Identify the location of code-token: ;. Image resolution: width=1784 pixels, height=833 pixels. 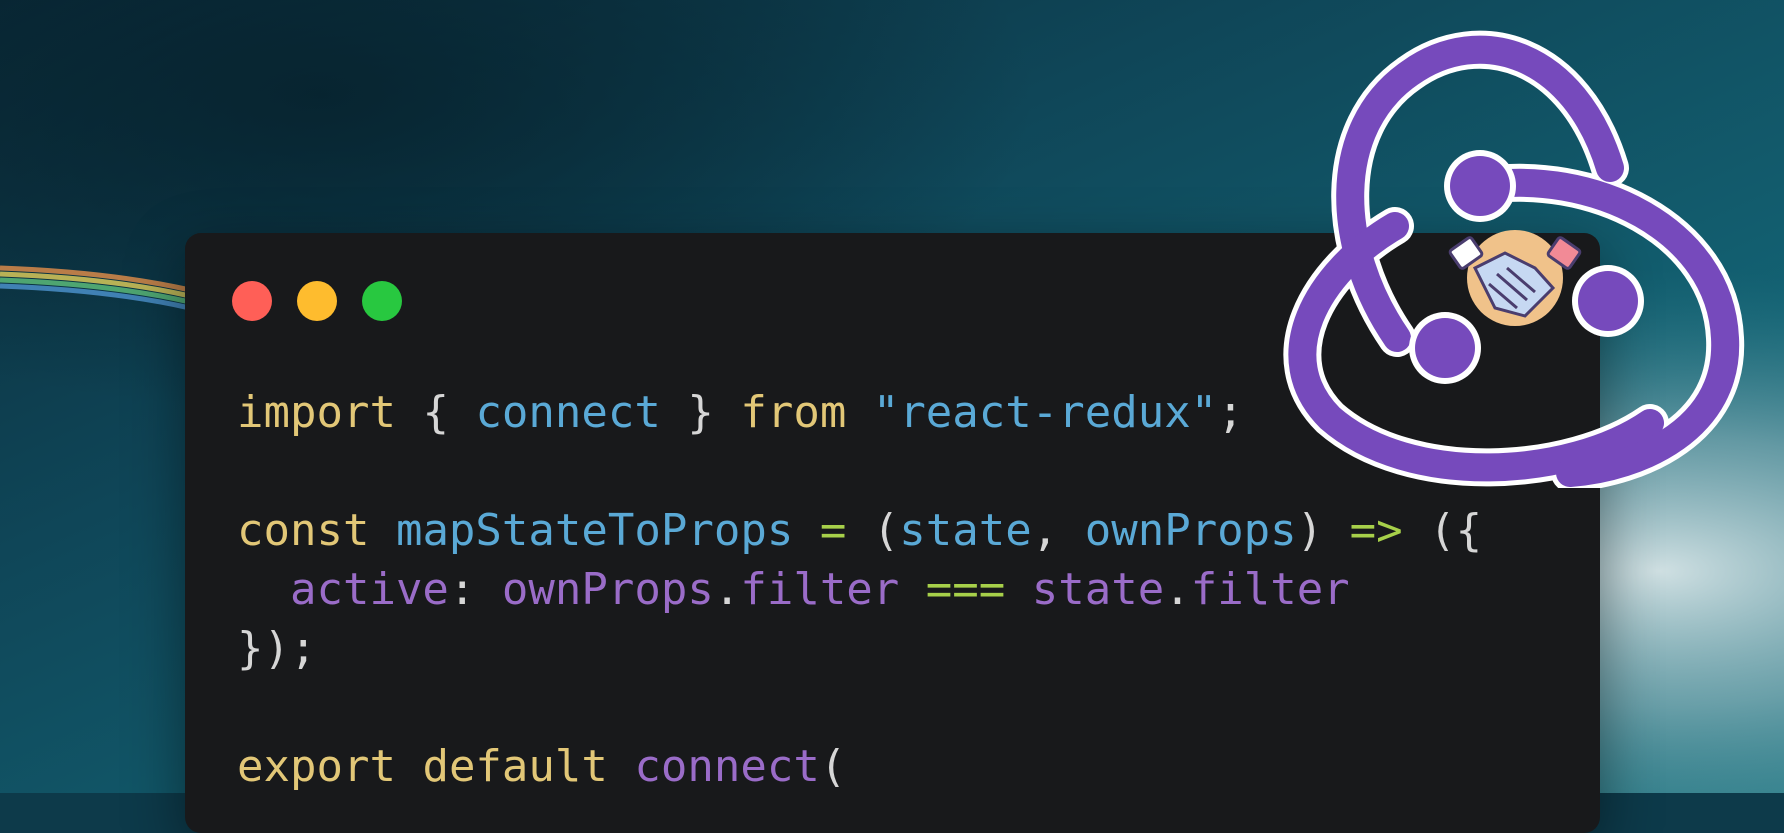
(1230, 412).